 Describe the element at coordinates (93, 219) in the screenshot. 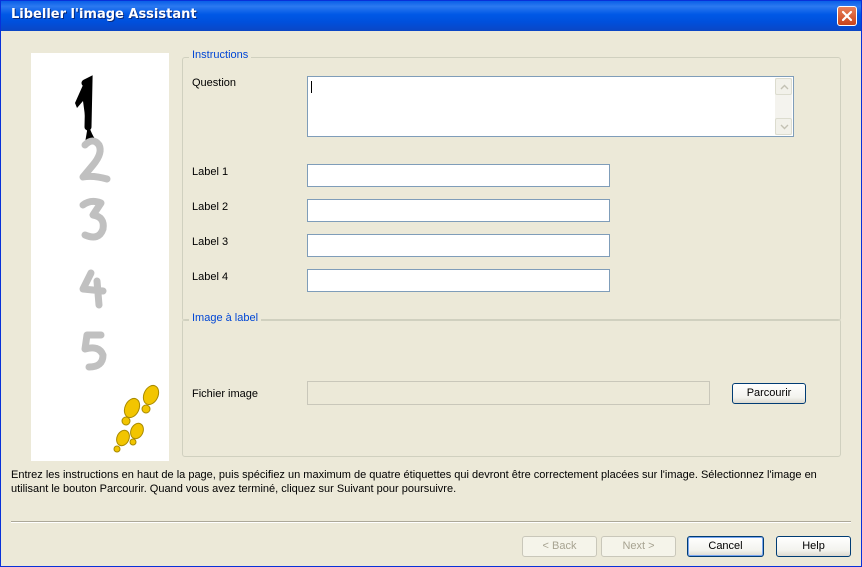

I see `step-3-numeral` at that location.